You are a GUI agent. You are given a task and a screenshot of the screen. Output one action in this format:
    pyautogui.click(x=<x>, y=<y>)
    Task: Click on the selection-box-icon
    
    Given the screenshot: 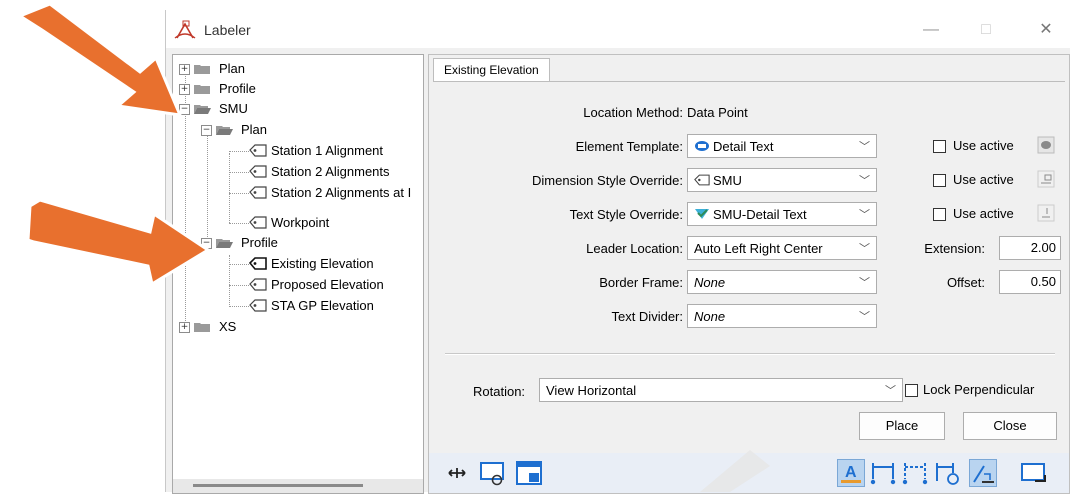 What is the action you would take?
    pyautogui.click(x=1033, y=473)
    